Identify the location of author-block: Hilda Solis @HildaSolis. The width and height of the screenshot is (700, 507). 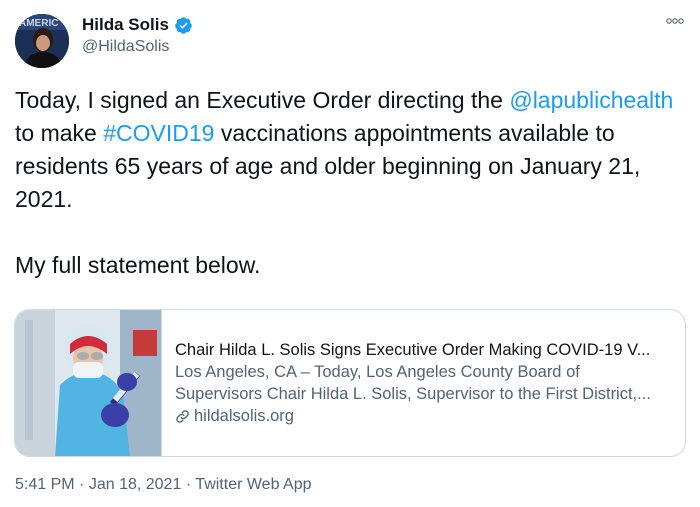
(137, 35).